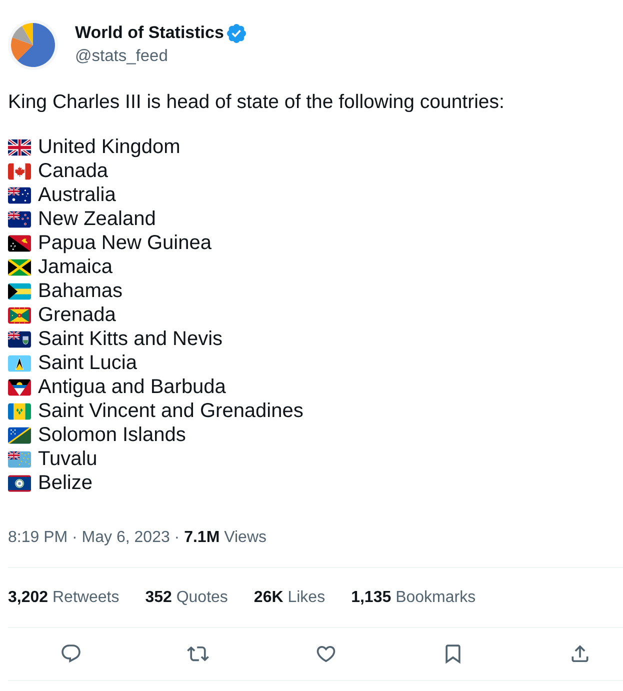 This screenshot has height=691, width=623. Describe the element at coordinates (130, 339) in the screenshot. I see `country-name: Saint Kitts and Nevis` at that location.